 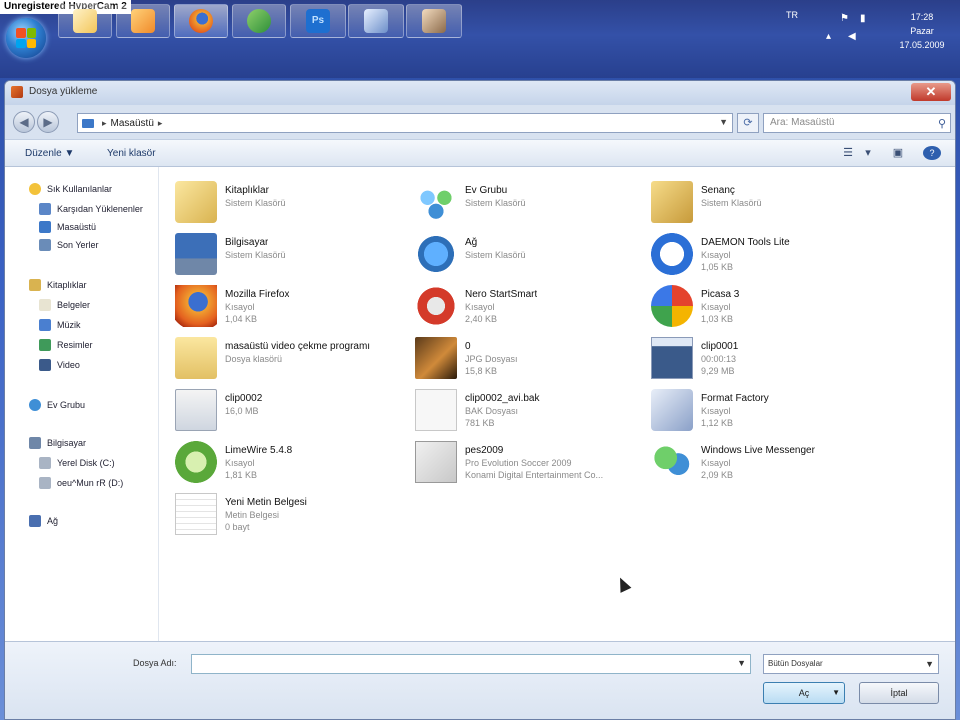 I want to click on nav-item-videos: Video, so click(x=59, y=365).